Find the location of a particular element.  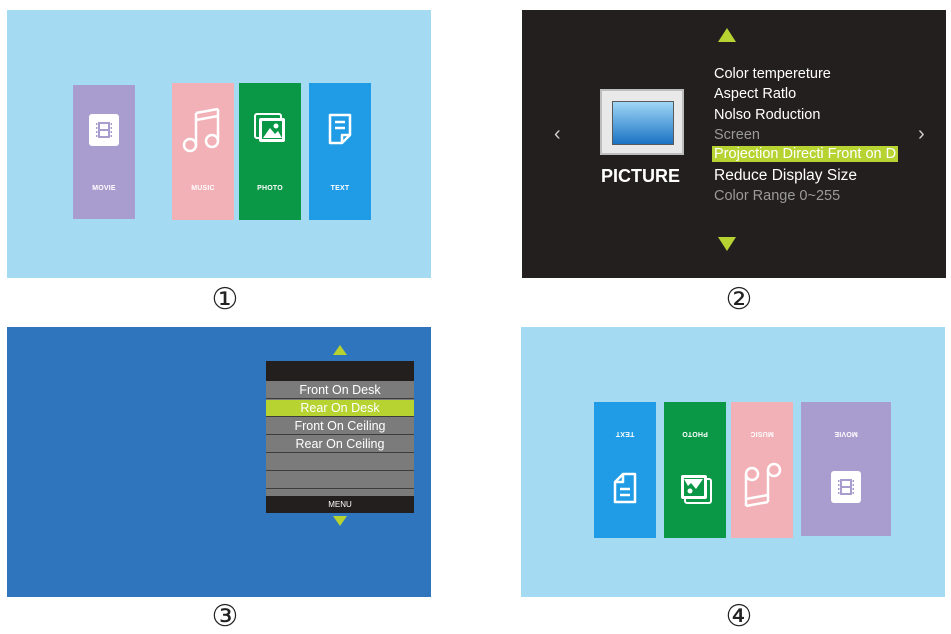

option-front-on-desk: Front On Desk is located at coordinates (340, 390).